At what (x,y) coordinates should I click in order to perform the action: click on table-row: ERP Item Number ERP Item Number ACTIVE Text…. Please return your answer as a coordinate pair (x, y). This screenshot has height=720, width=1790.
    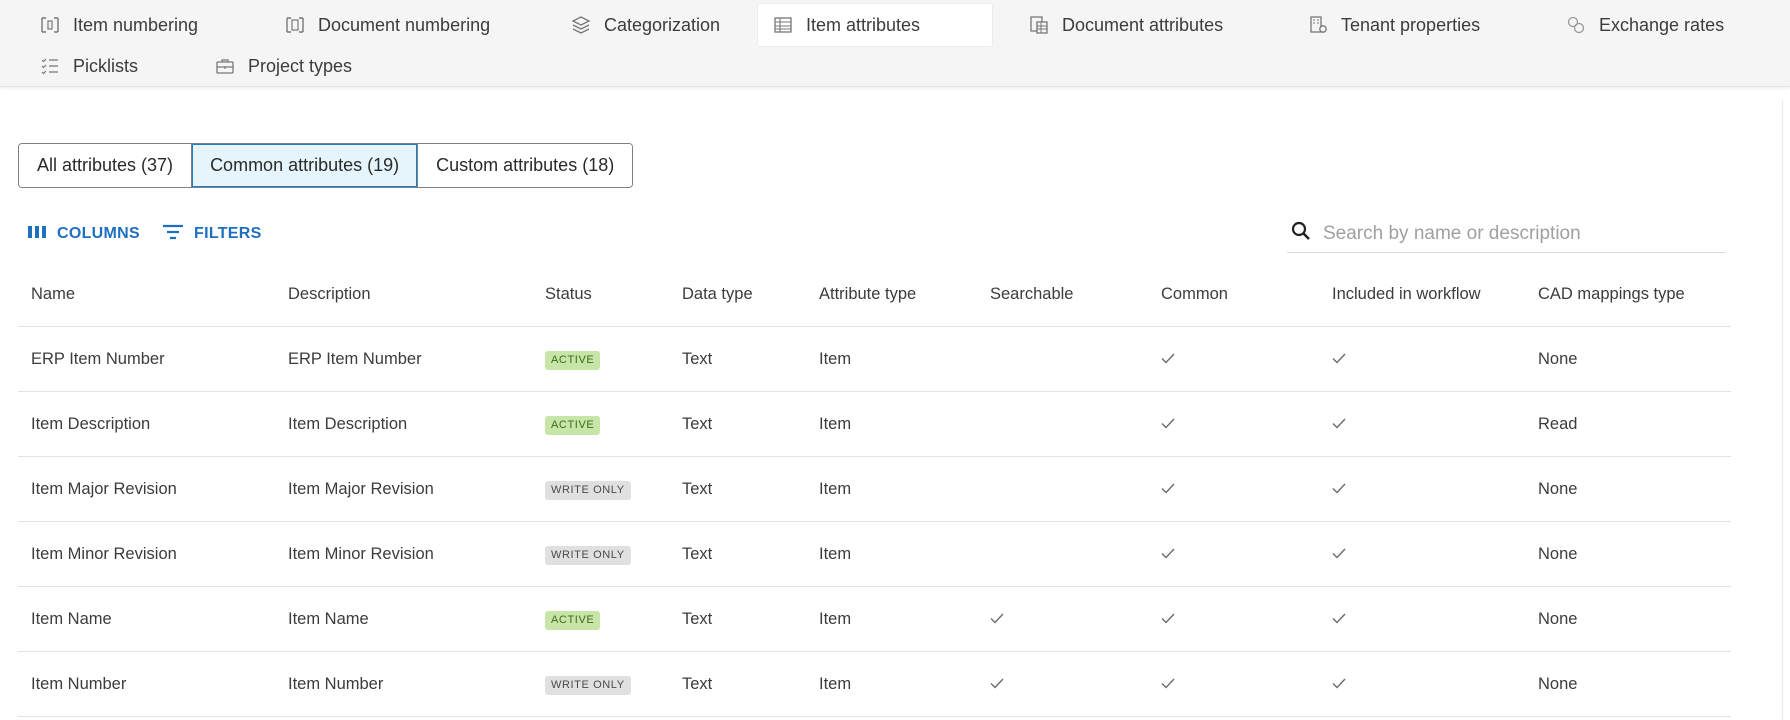
    Looking at the image, I should click on (874, 359).